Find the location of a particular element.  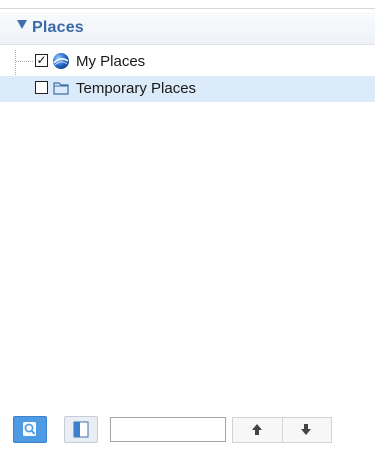

panel-toggle-button is located at coordinates (81, 429).